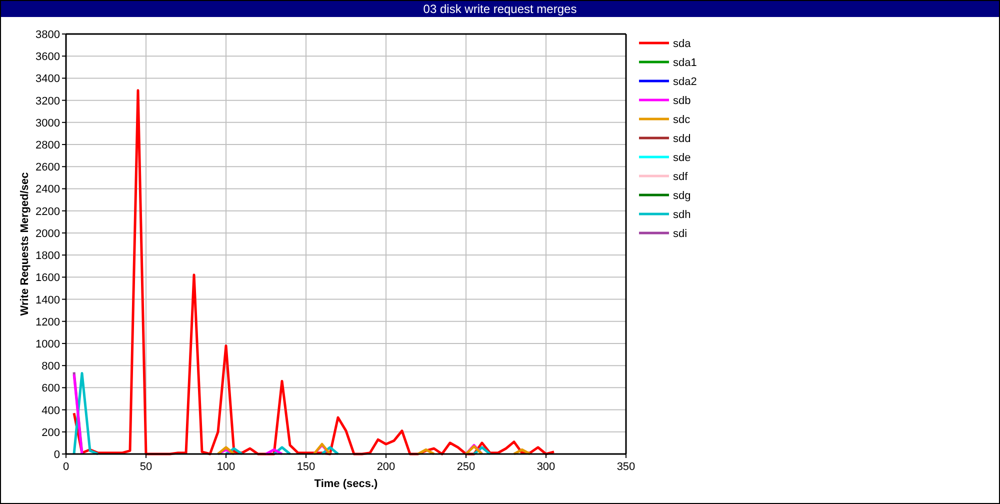  Describe the element at coordinates (48, 234) in the screenshot. I see `y-tick-label: 2000` at that location.